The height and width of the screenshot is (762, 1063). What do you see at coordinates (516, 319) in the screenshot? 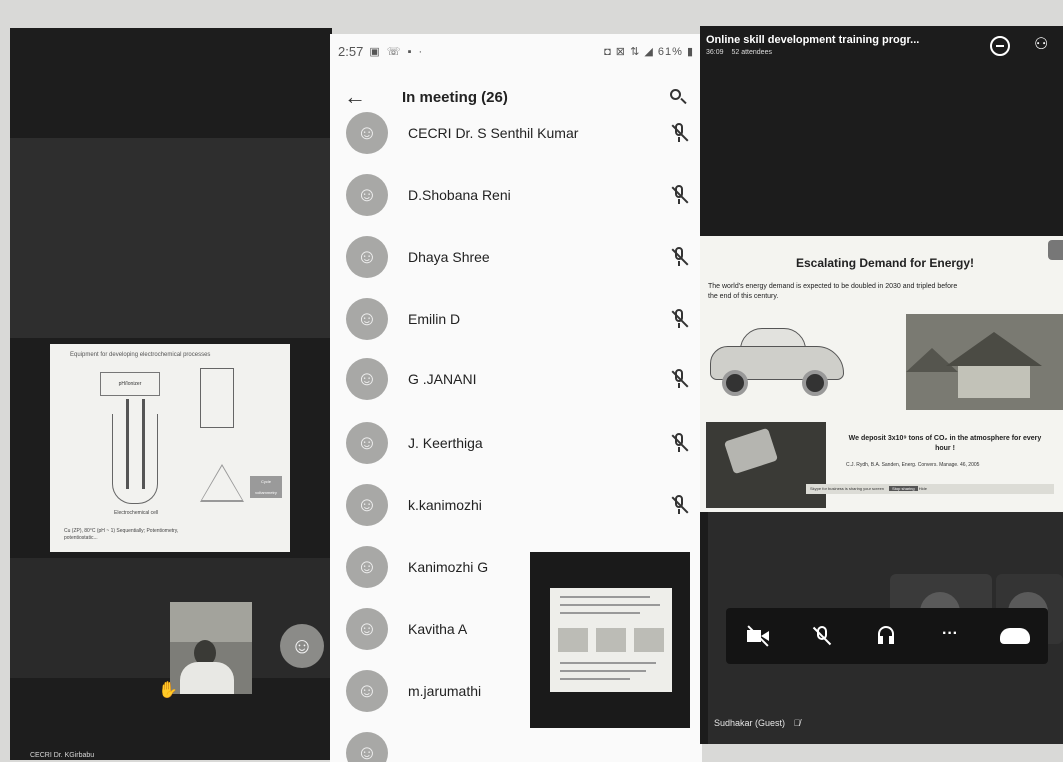
I see `list-item: ☺ Emilin D` at bounding box center [516, 319].